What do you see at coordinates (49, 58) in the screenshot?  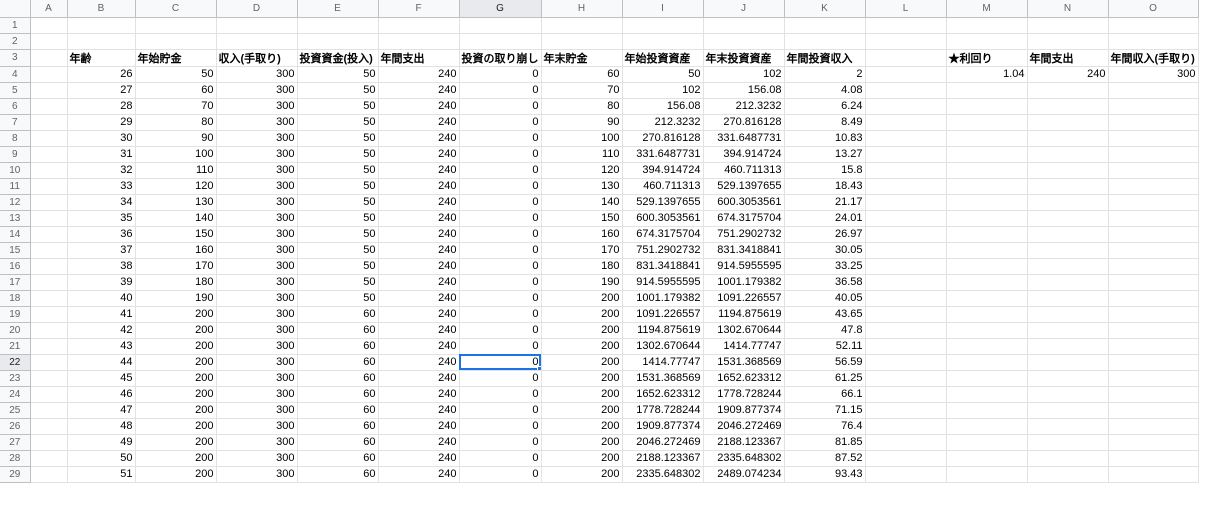 I see `cell-a3` at bounding box center [49, 58].